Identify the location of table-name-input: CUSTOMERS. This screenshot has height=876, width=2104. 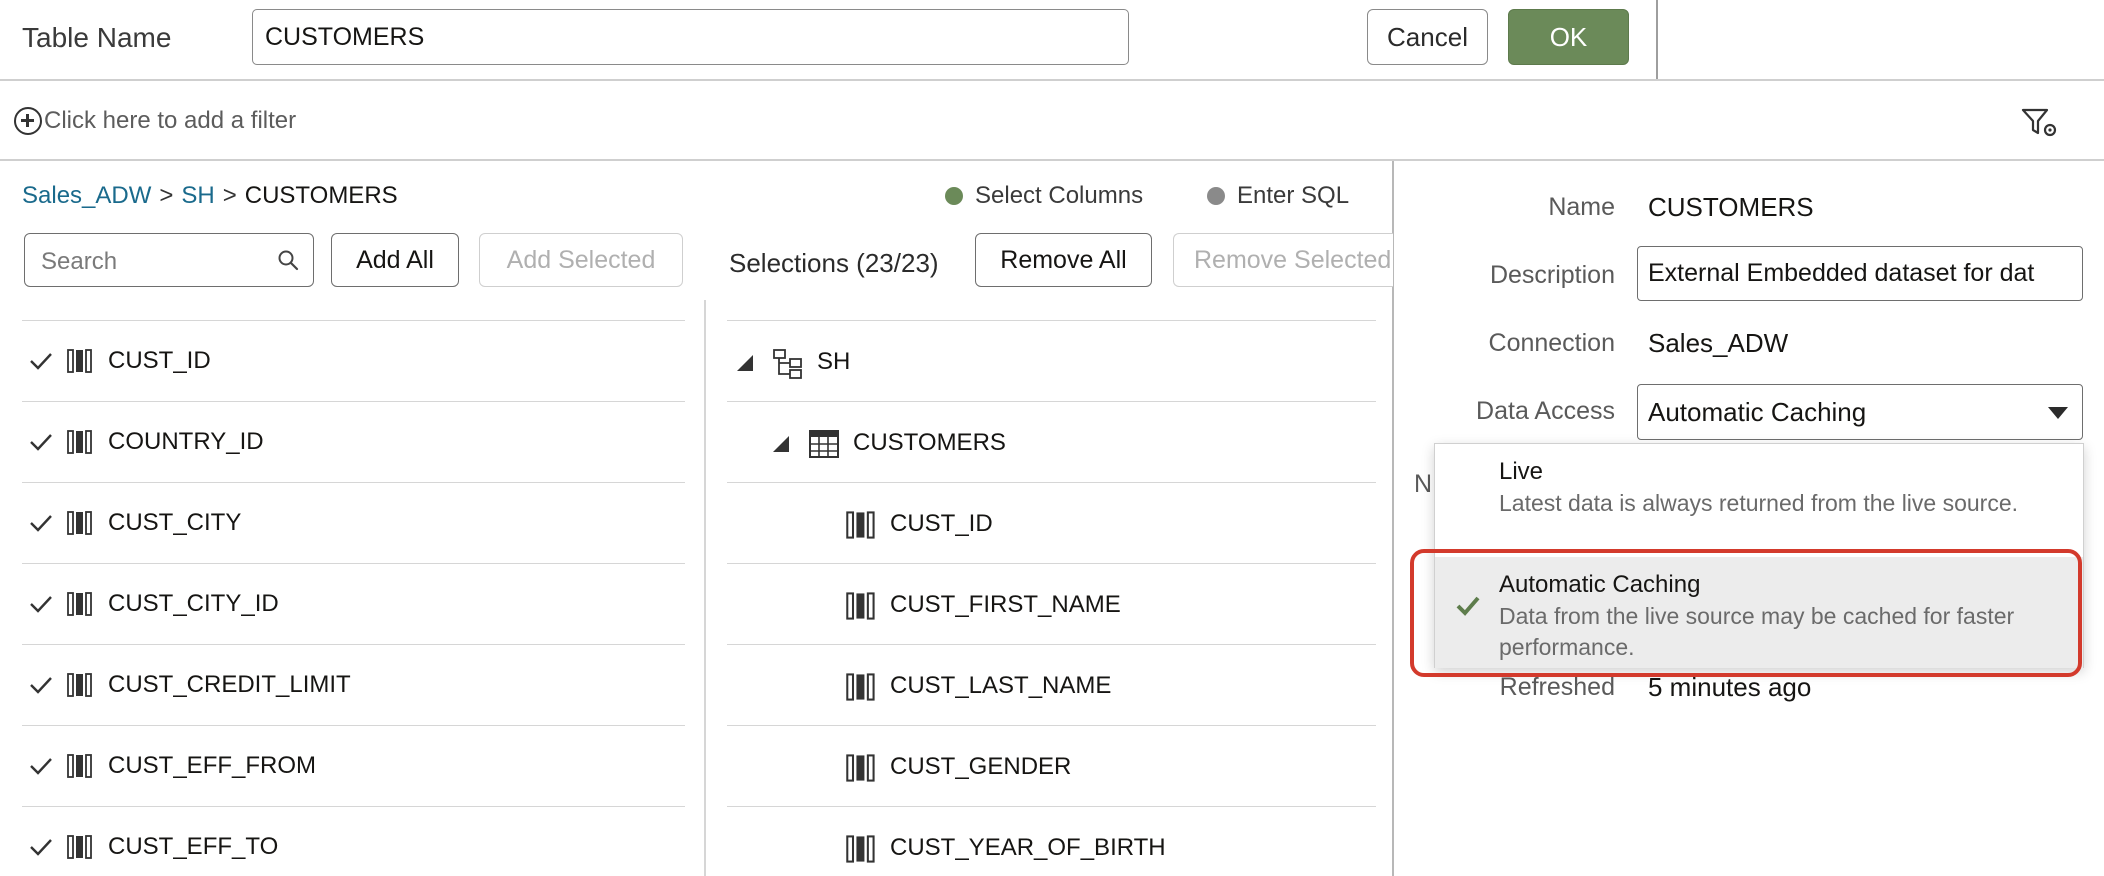
(690, 37).